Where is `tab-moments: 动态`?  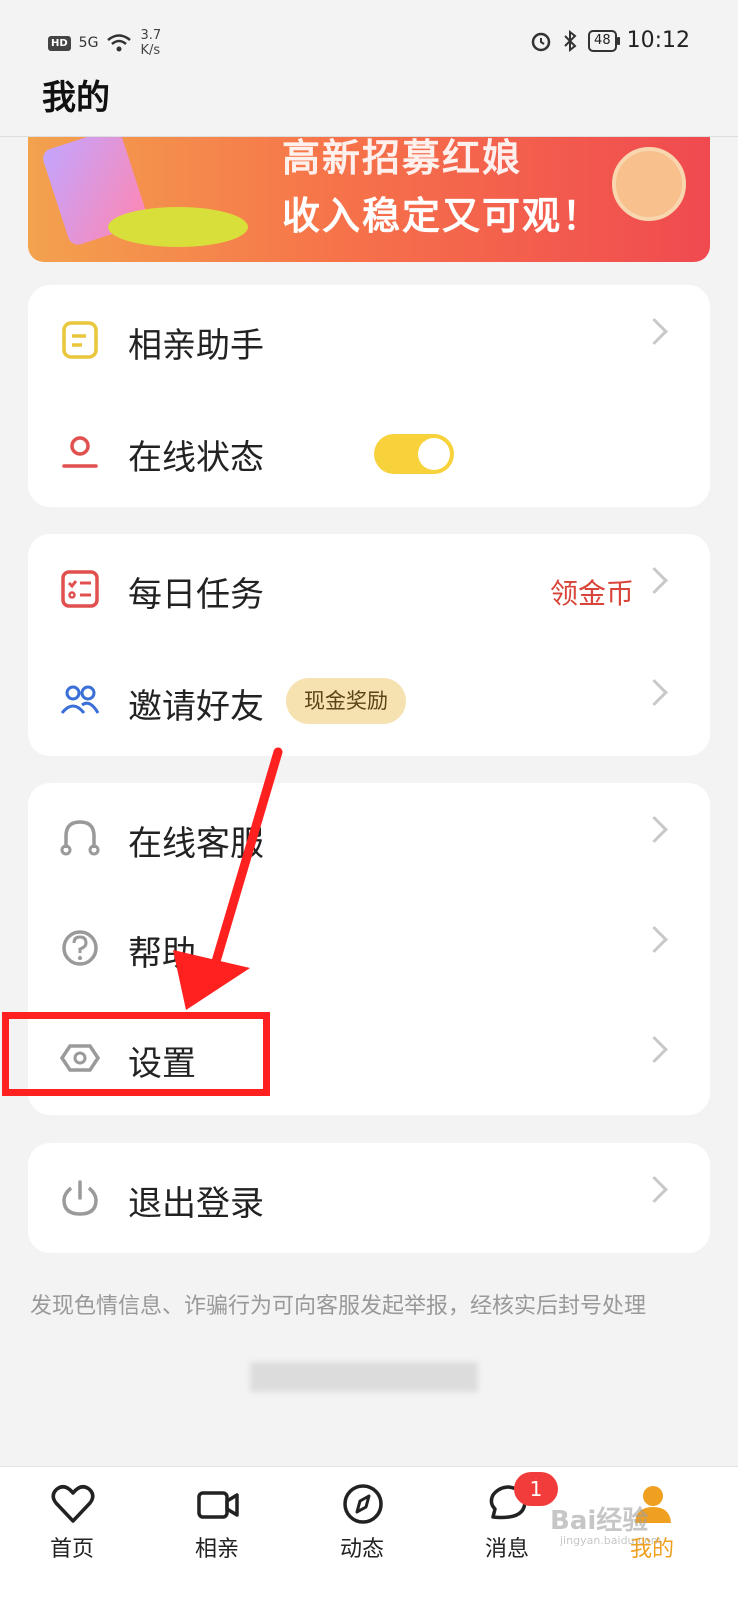
tab-moments: 动态 is located at coordinates (362, 1534).